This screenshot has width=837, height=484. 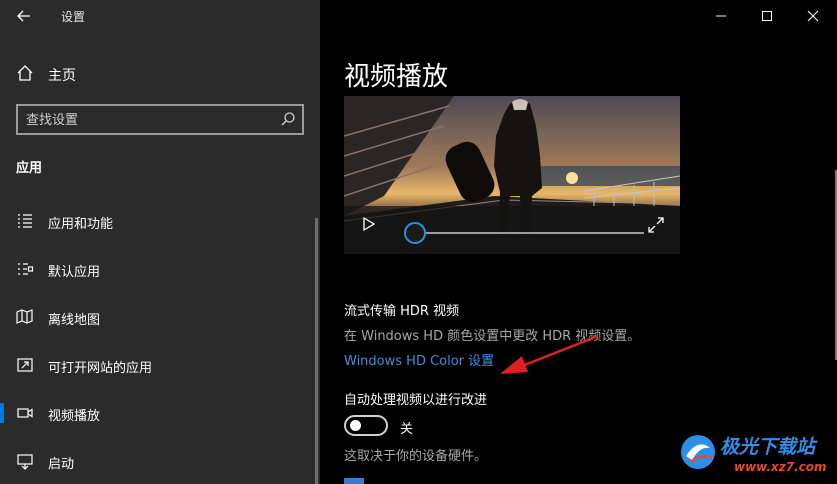 What do you see at coordinates (74, 272) in the screenshot?
I see `sidebar-item-label: 默认应用` at bounding box center [74, 272].